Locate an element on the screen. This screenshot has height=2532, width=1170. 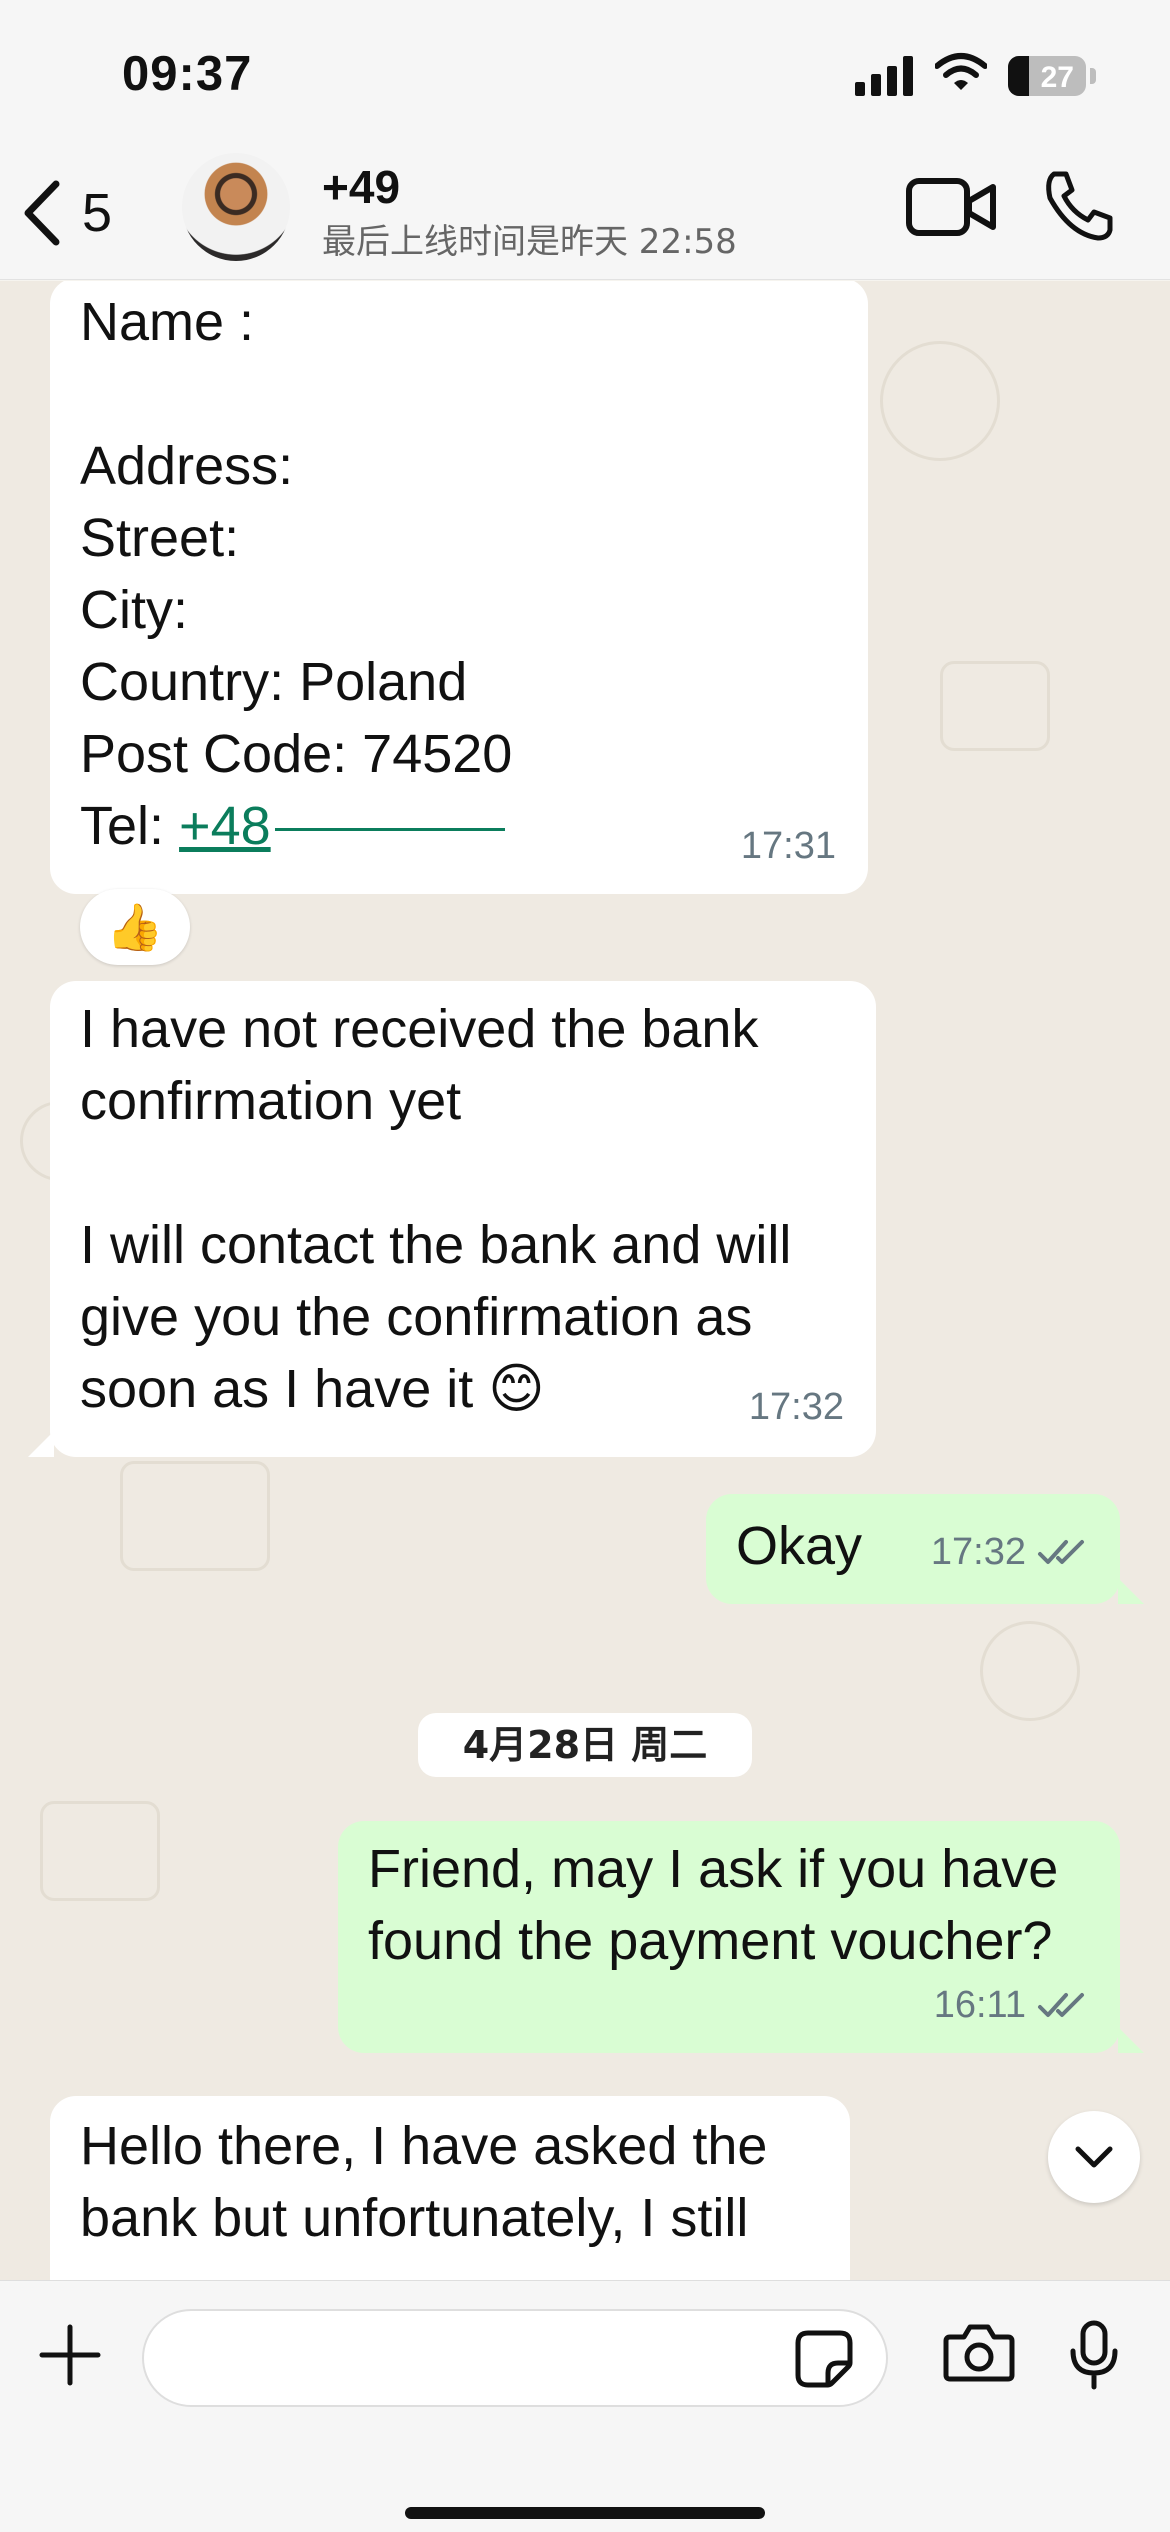
tel-label: Tel: is located at coordinates (130, 826).